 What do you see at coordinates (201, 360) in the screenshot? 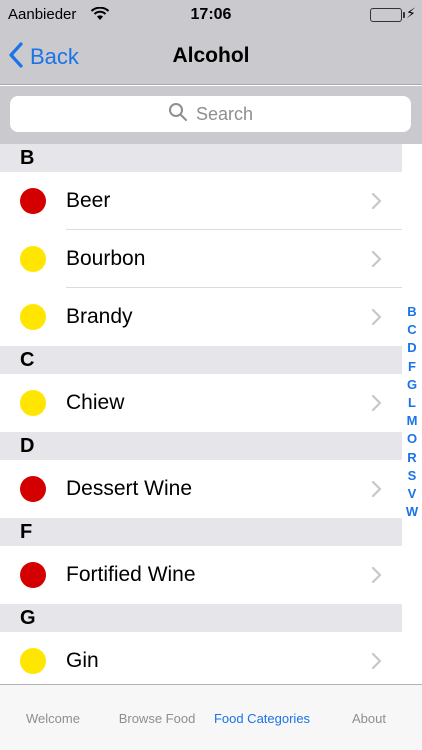
I see `section-header-c: C` at bounding box center [201, 360].